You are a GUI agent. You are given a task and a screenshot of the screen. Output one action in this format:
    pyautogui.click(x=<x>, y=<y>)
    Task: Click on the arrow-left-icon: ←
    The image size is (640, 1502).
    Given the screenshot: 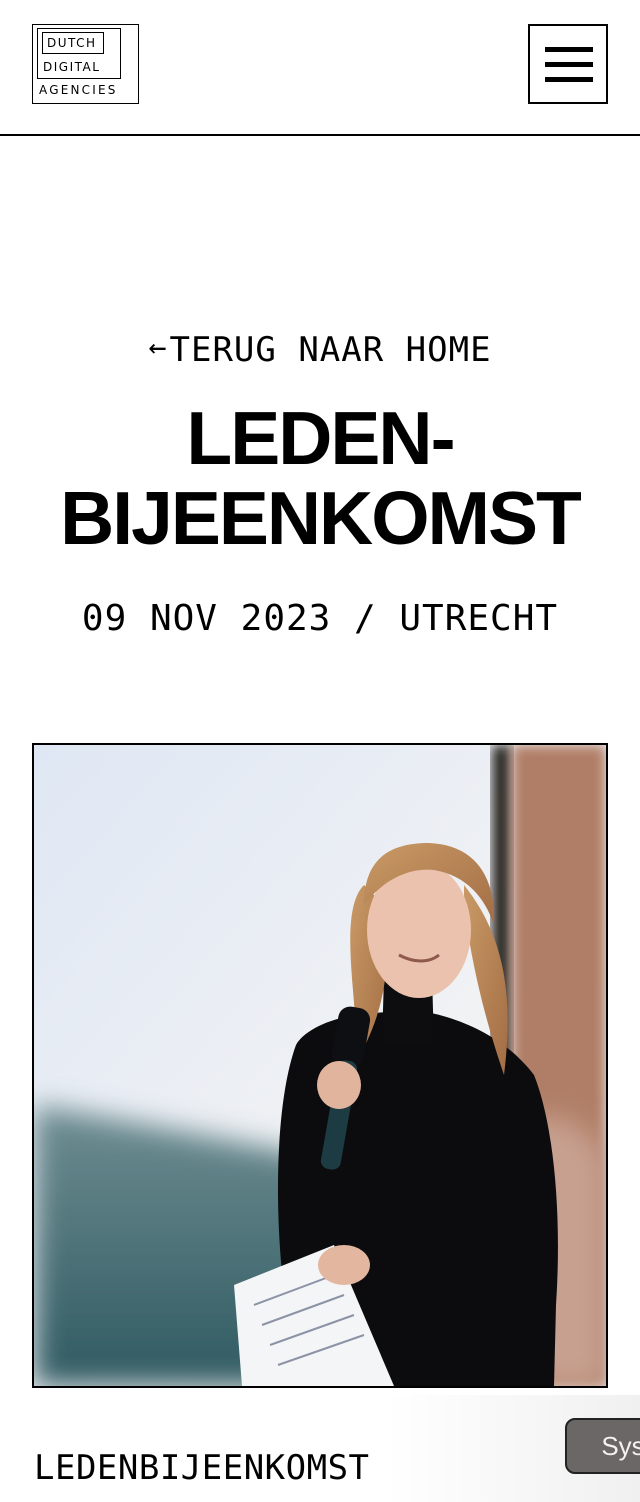 What is the action you would take?
    pyautogui.click(x=158, y=347)
    